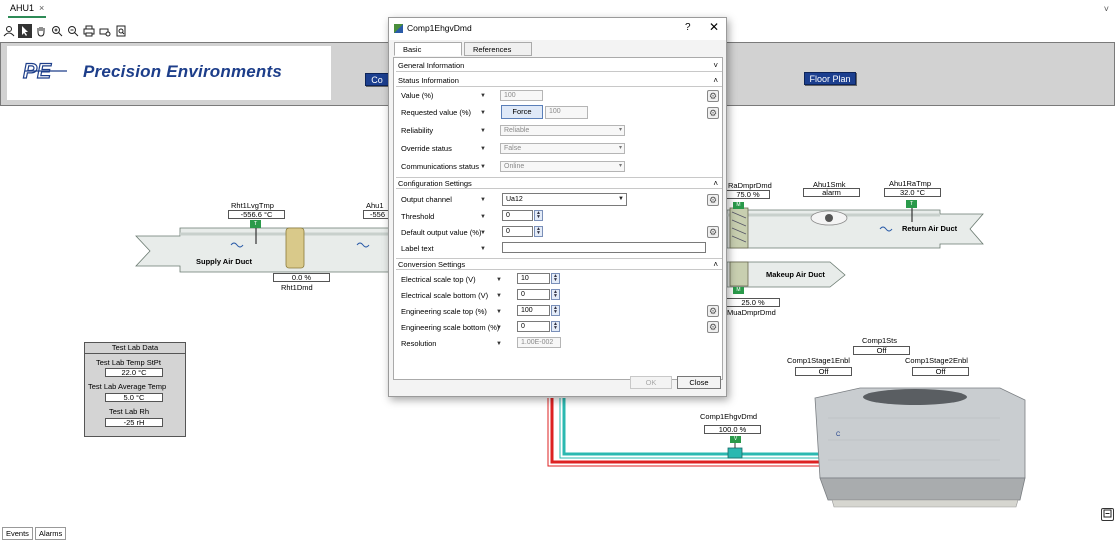  Describe the element at coordinates (129, 411) in the screenshot. I see `test-lab-rh-label: Test Lab Rh` at that location.